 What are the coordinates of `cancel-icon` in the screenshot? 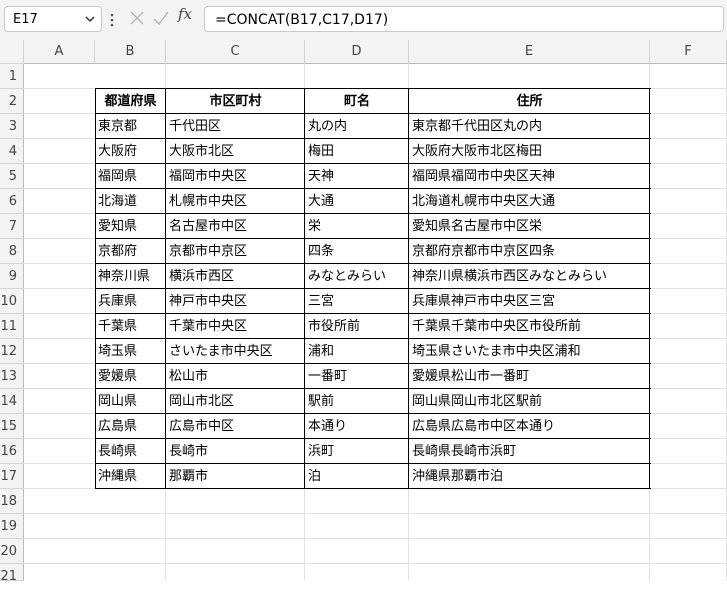 It's located at (137, 18).